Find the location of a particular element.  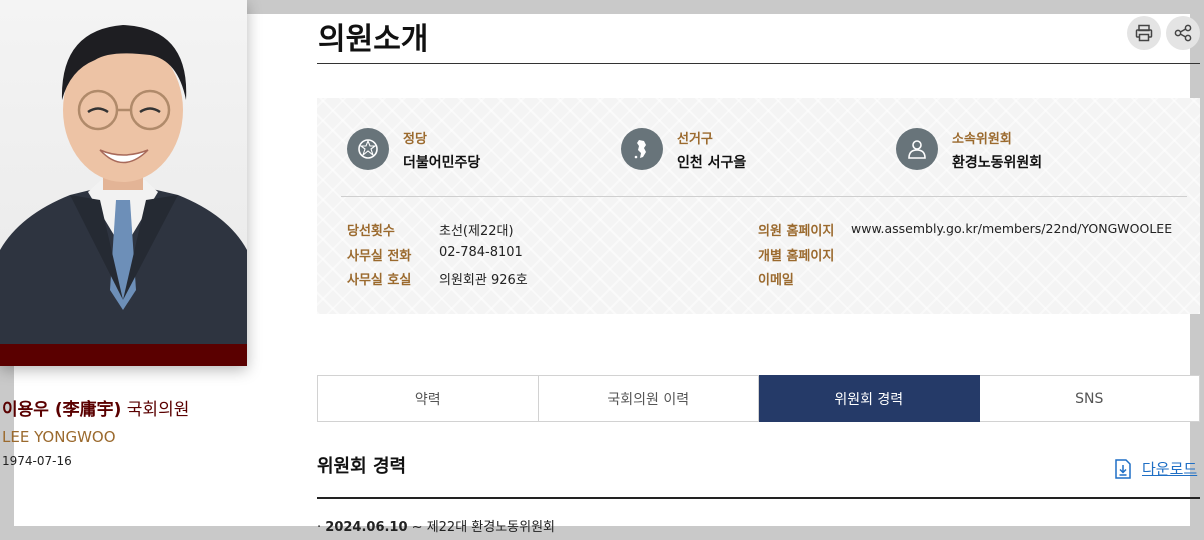

office-room-label: 사무실 호실 is located at coordinates (379, 280).